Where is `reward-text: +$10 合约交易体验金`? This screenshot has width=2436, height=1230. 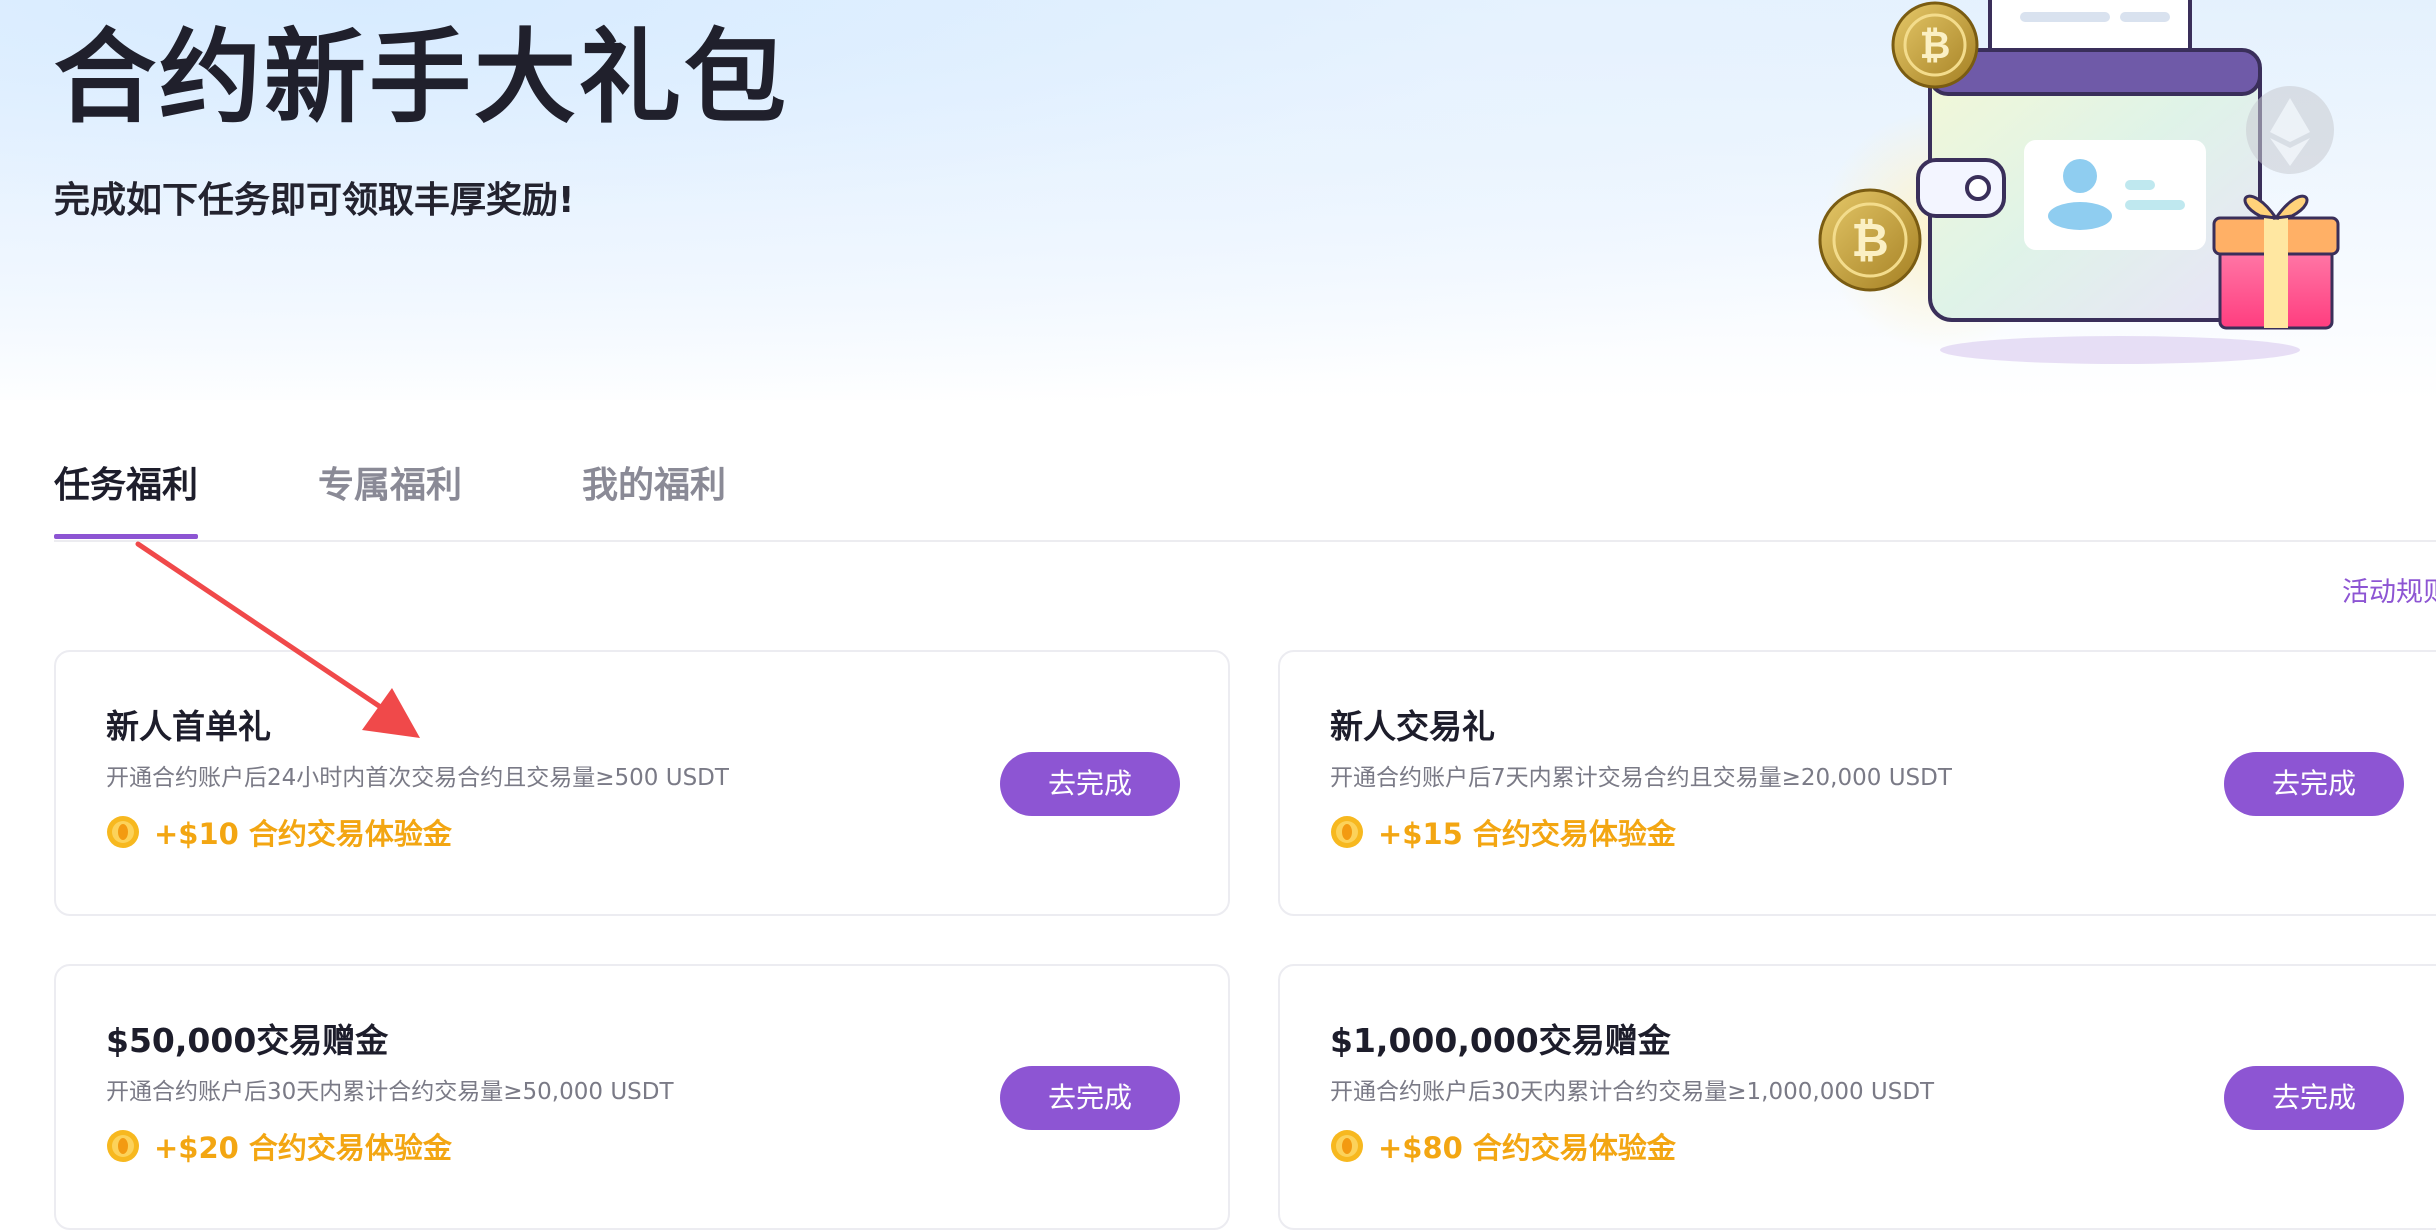
reward-text: +$10 合约交易体验金 is located at coordinates (303, 834).